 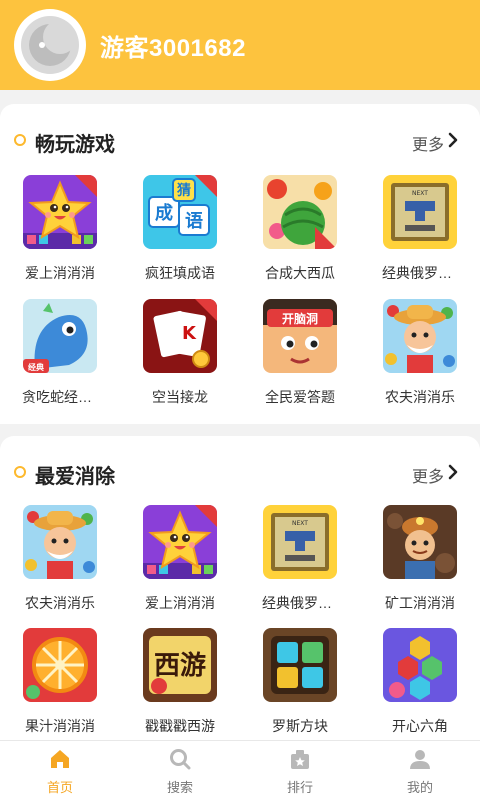 I want to click on snake-game-icon: 经典, so click(x=60, y=336).